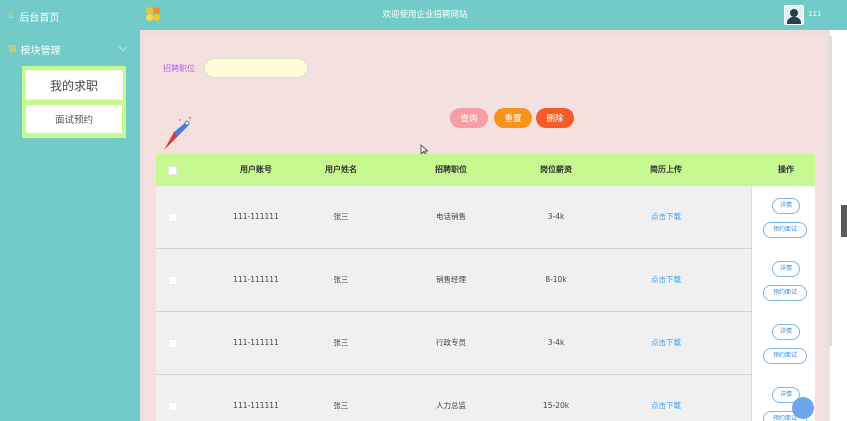  I want to click on module-submenu: 我的求职 面试预约, so click(74, 102).